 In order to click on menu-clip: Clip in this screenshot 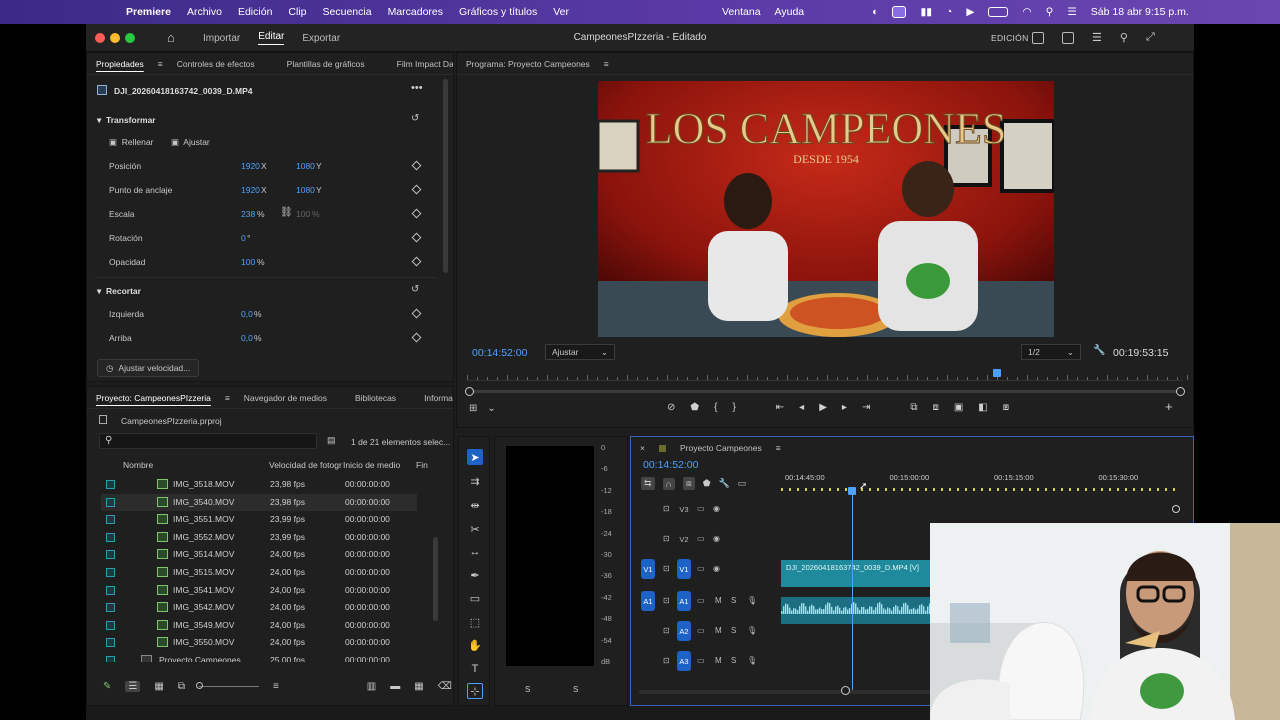, I will do `click(297, 12)`.